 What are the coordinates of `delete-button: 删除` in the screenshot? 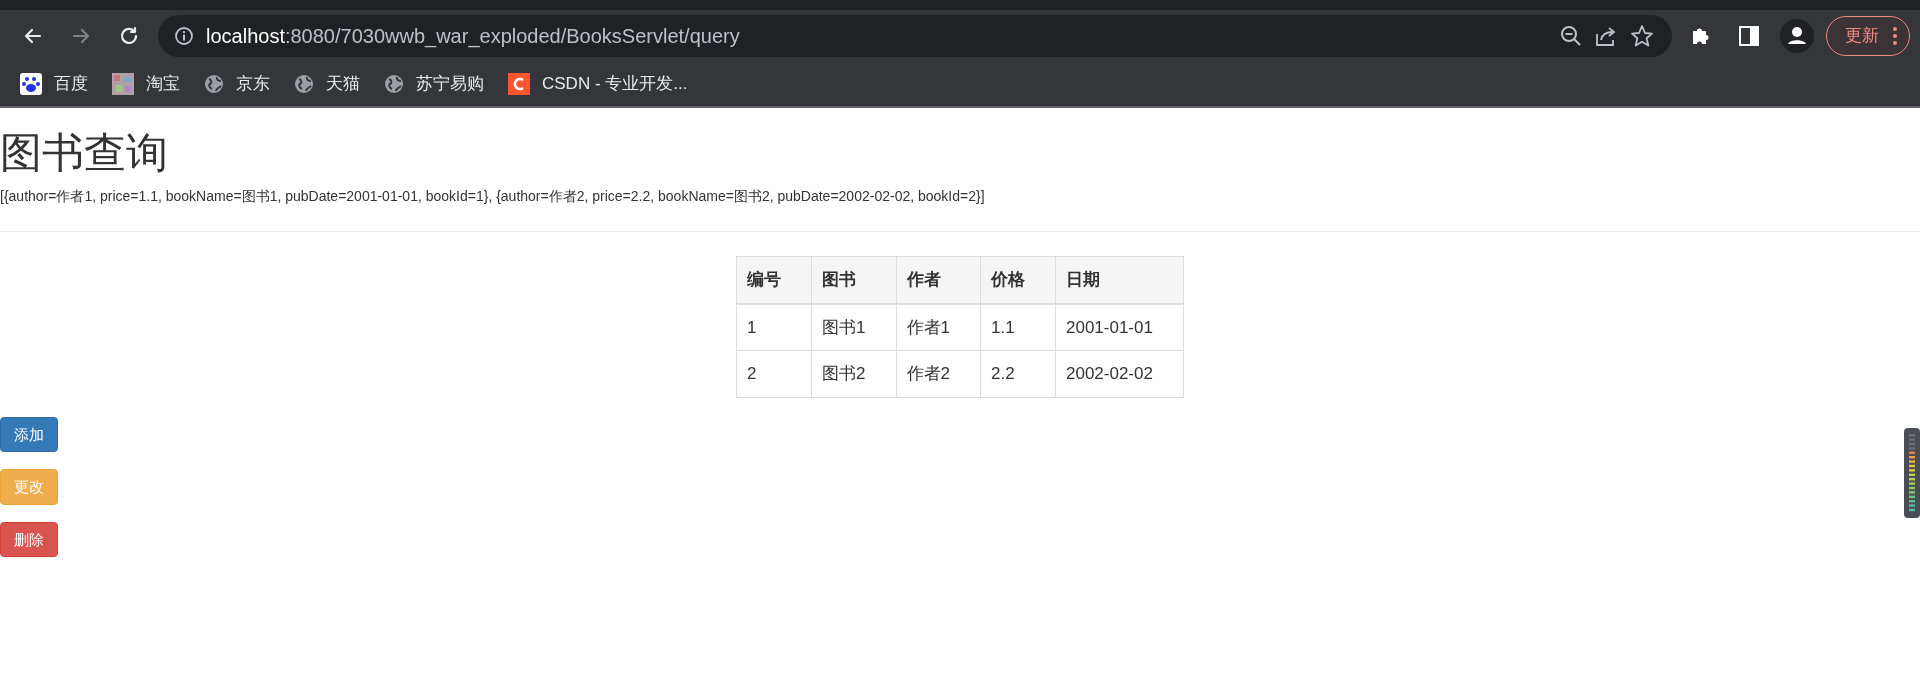 It's located at (29, 539).